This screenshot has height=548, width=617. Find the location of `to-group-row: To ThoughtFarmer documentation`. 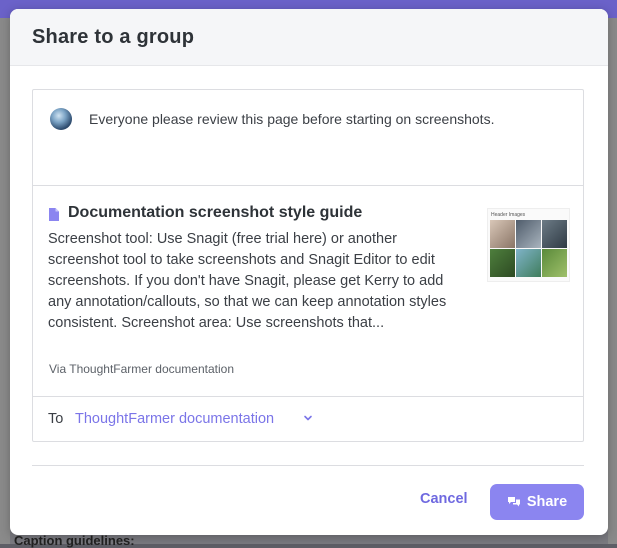

to-group-row: To ThoughtFarmer documentation is located at coordinates (308, 419).